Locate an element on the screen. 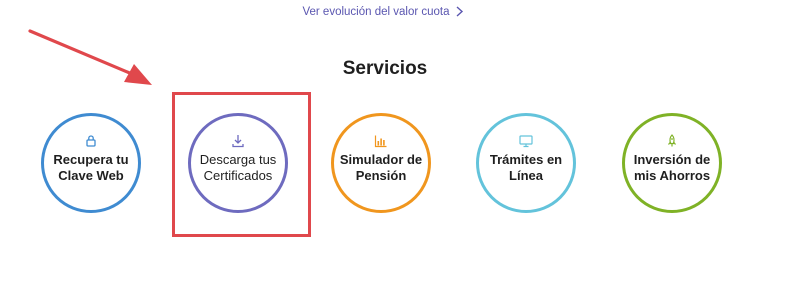 This screenshot has height=298, width=800. service-label: Simulador de Pensión is located at coordinates (381, 167).